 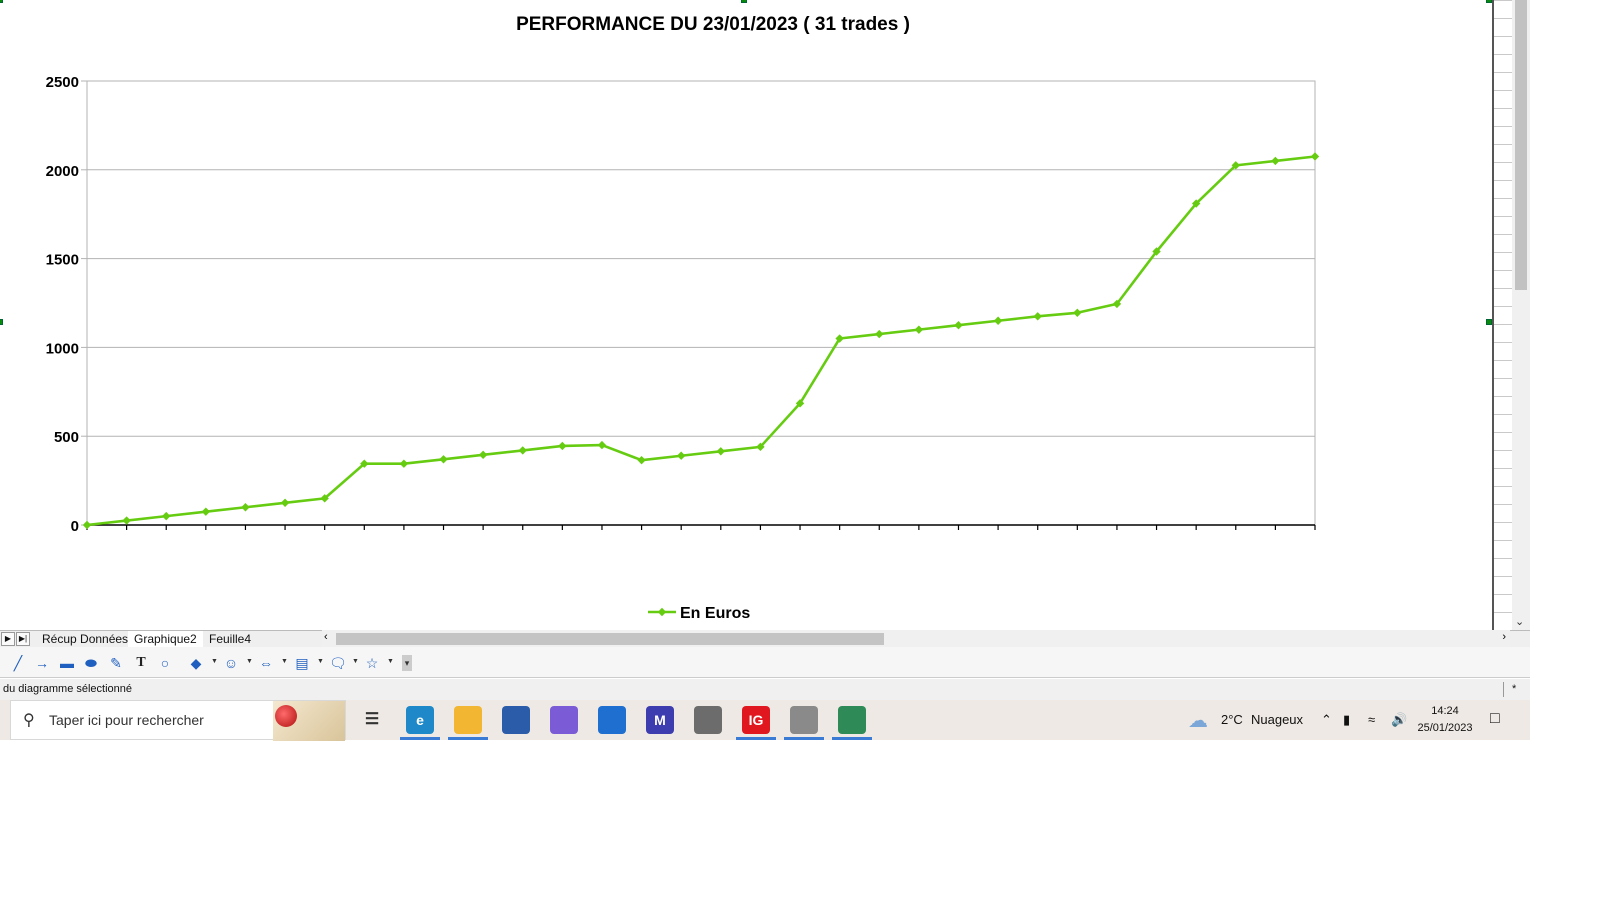 I want to click on volume-icon: 🔊, so click(x=1399, y=720).